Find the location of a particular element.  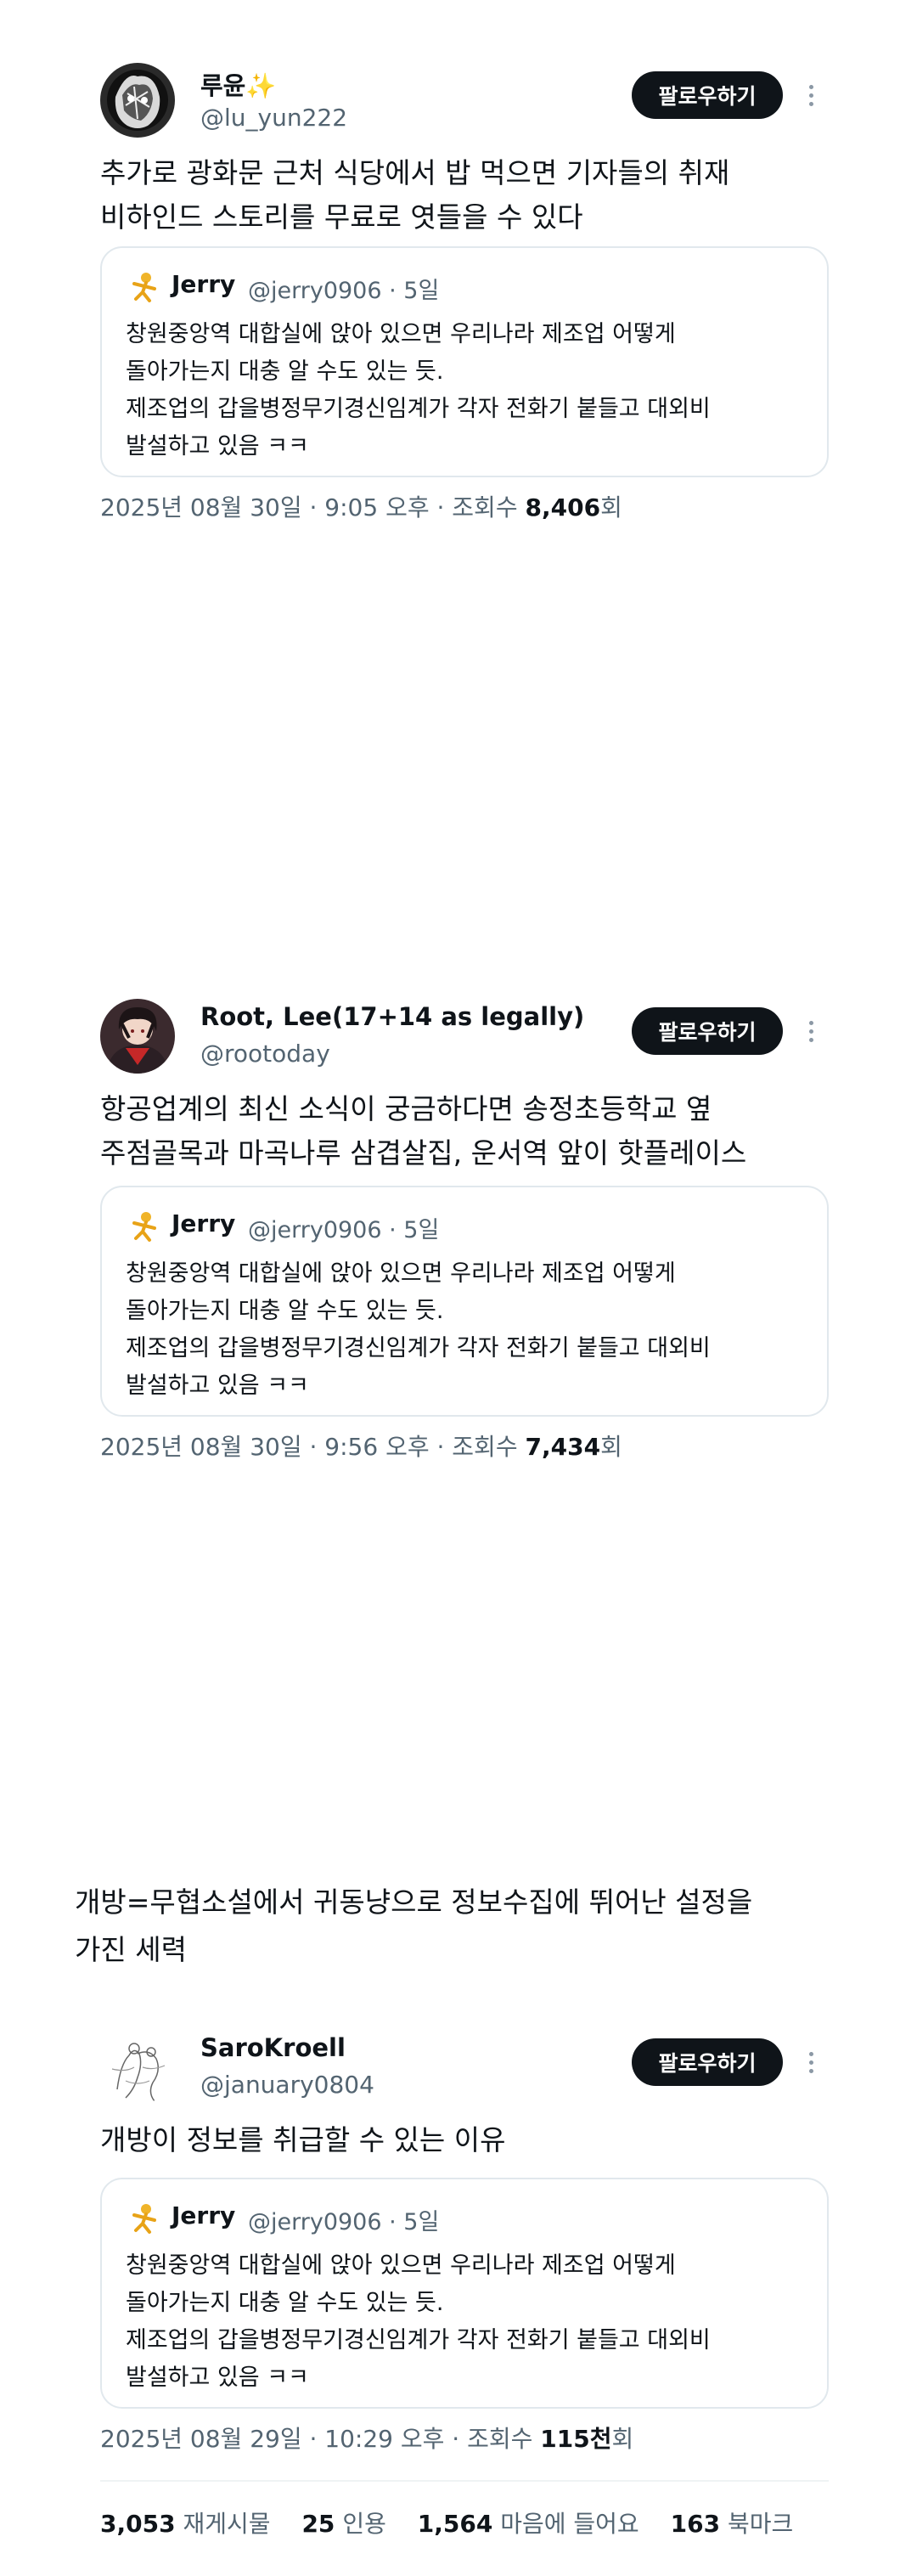

post-timestamp: 2025년 08월 30일 · 9:56 오후 · 조회수 7,434회 is located at coordinates (361, 1446).